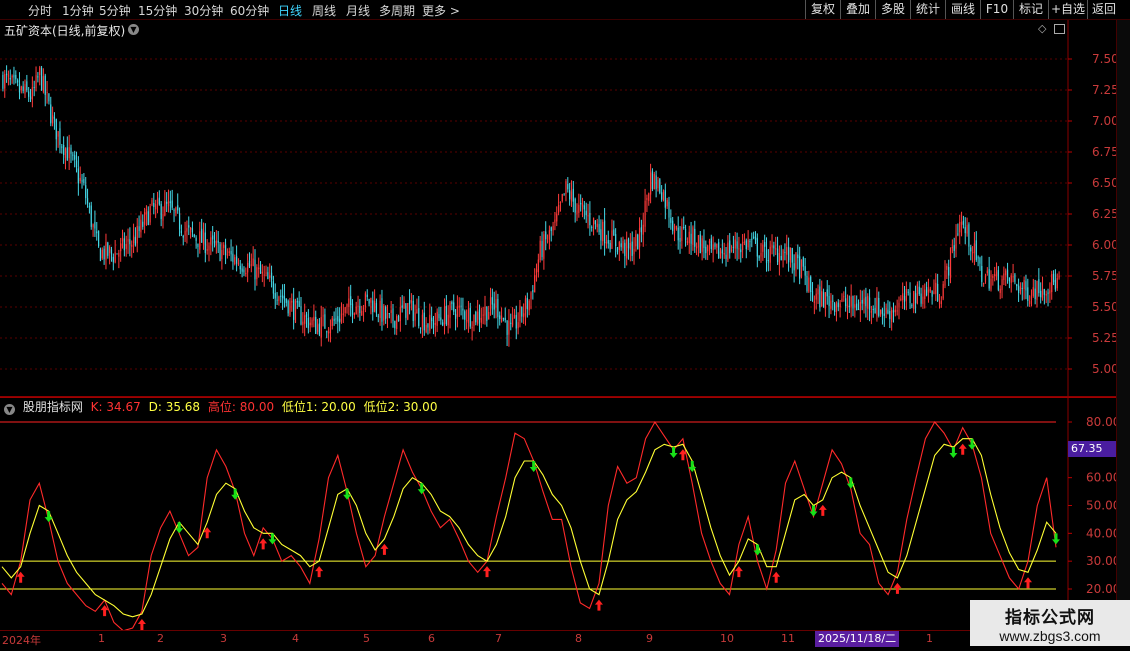 The image size is (1130, 651). Describe the element at coordinates (78, 10) in the screenshot. I see `tab-1min: 1分钟` at that location.